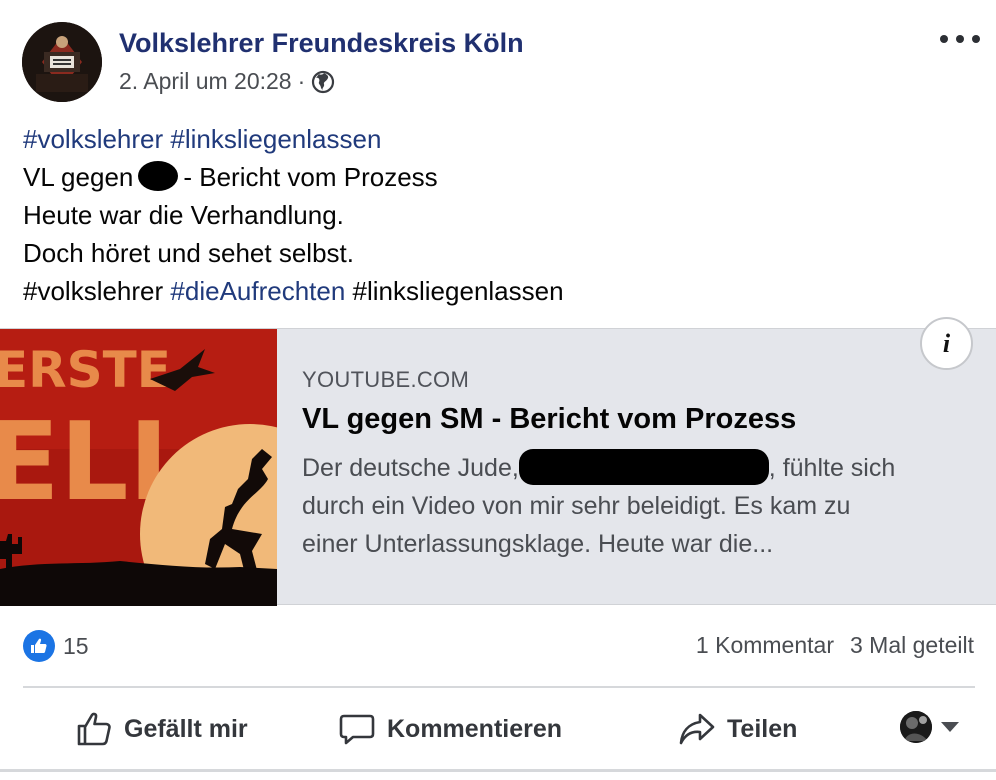  I want to click on share-button-label: Teilen, so click(762, 728).